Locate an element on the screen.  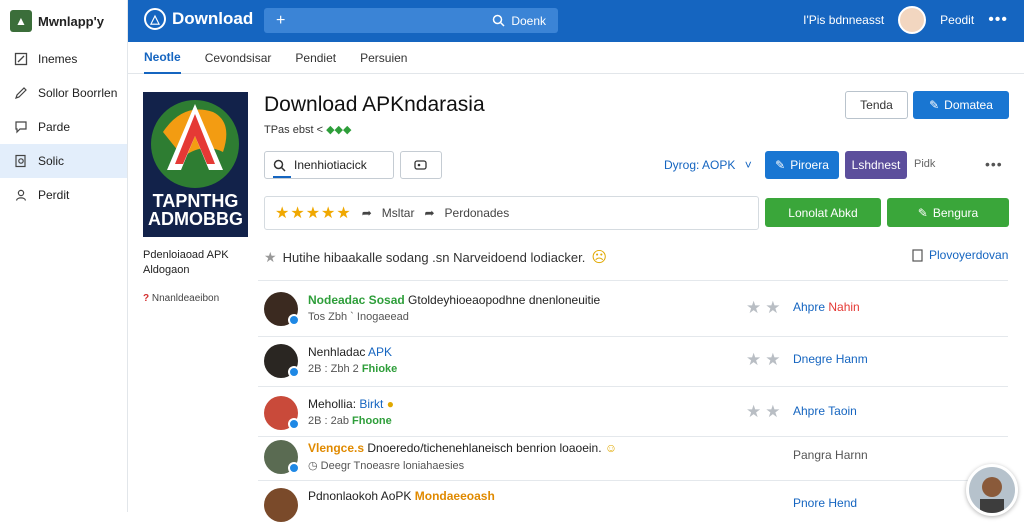
warning-mark: ? is located at coordinates (146, 298).